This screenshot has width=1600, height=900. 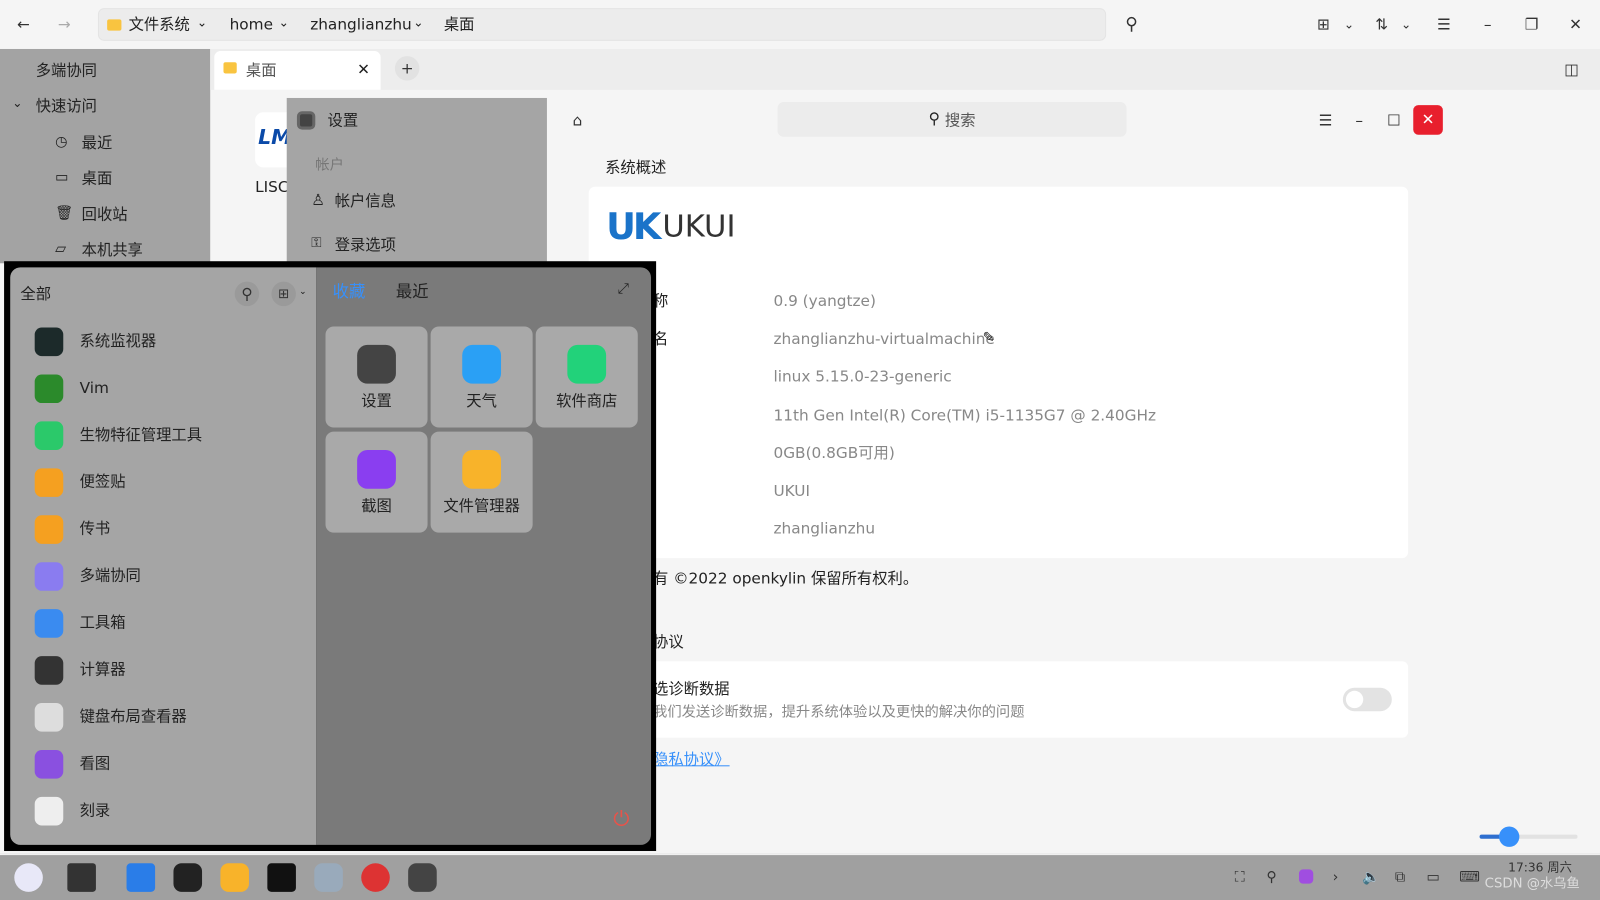 I want to click on breadcrumb: 文件系统 ⌄ home ⌄ zhanglianzhu ⌄ 桌面, so click(x=602, y=24).